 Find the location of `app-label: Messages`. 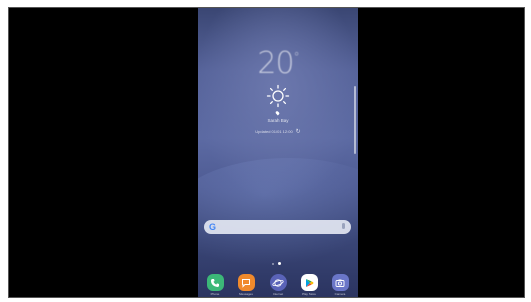

app-label: Messages is located at coordinates (246, 294).